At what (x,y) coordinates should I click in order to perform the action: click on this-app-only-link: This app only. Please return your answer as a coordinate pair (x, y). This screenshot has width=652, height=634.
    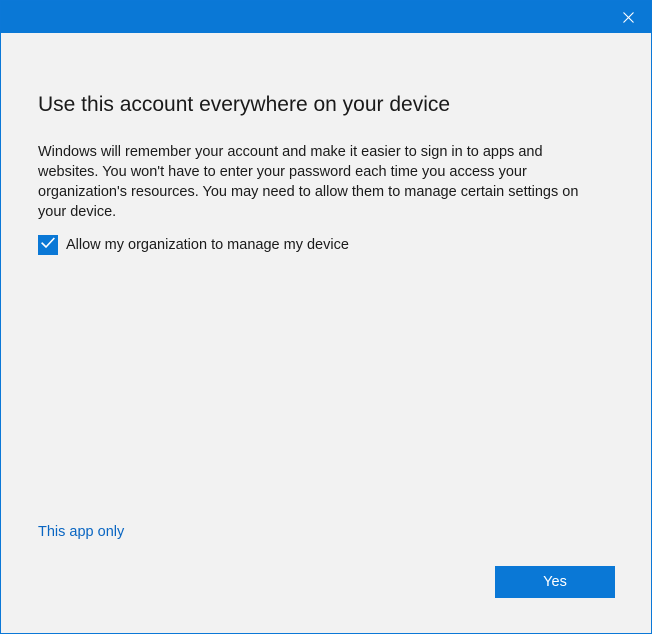
    Looking at the image, I should click on (81, 532).